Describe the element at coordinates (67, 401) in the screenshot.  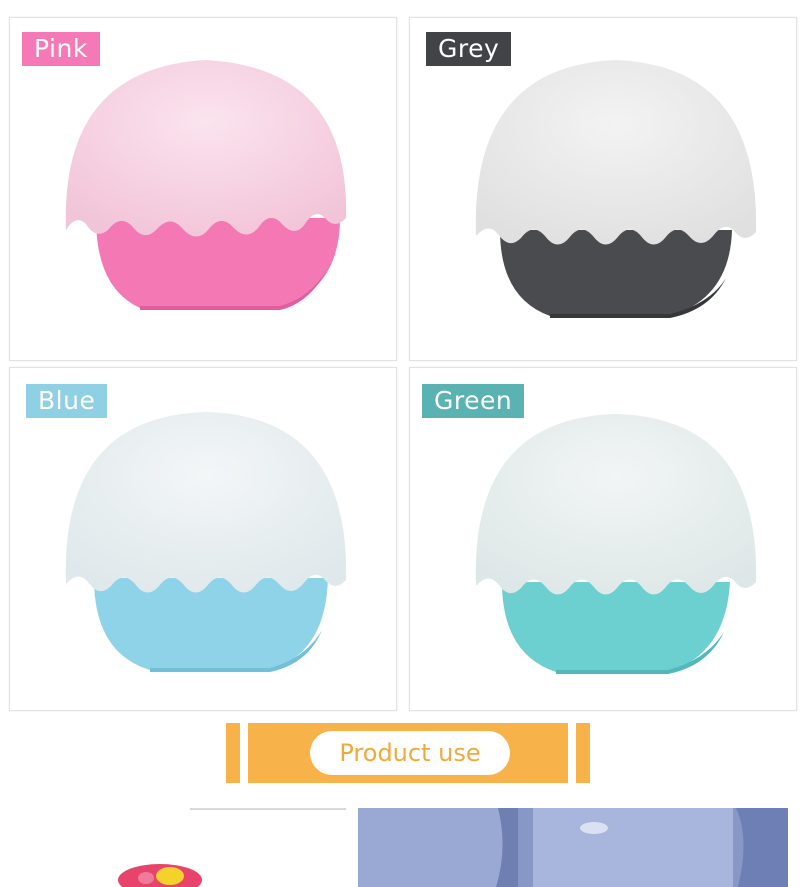
I see `color-tag: Blue` at that location.